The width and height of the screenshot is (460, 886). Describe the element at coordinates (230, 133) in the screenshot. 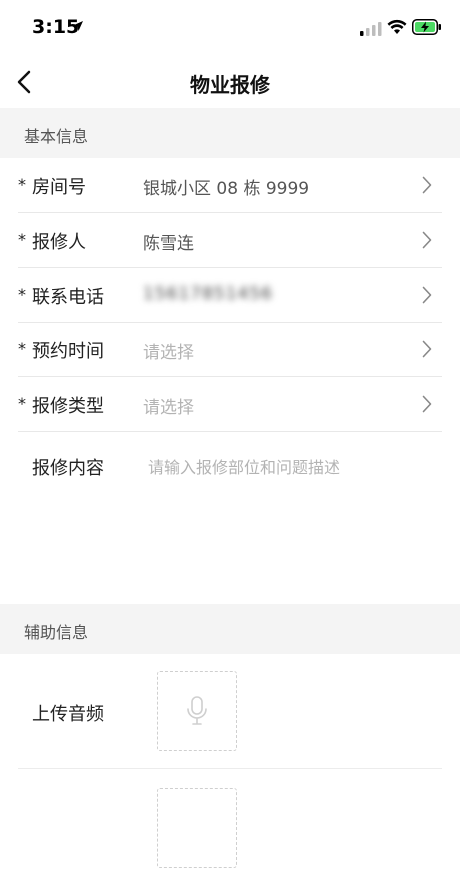

I see `section-header-basic: 基本信息` at that location.